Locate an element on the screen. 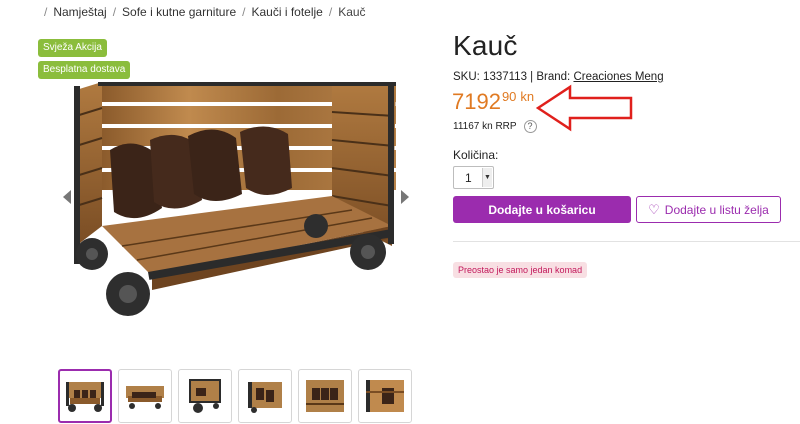 The height and width of the screenshot is (424, 800). product-price: 719290 kn is located at coordinates (493, 102).